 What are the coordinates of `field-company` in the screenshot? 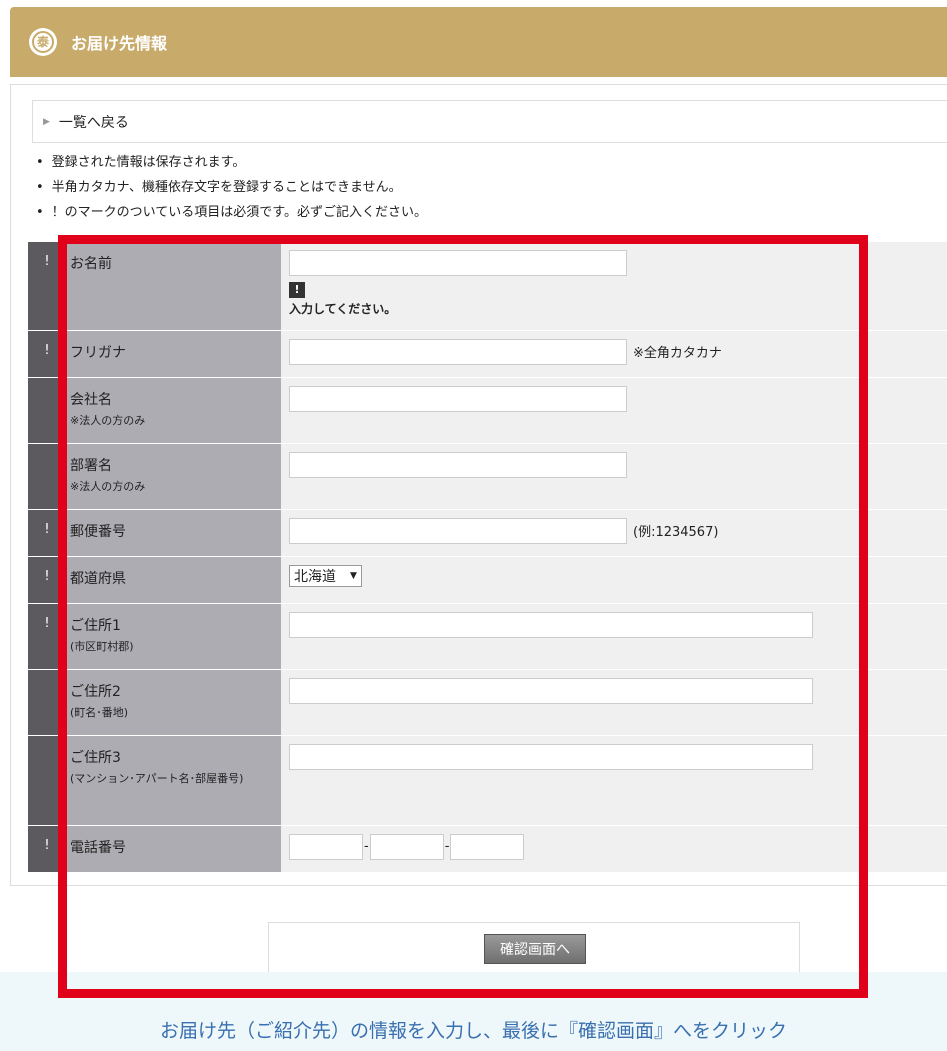 It's located at (614, 410).